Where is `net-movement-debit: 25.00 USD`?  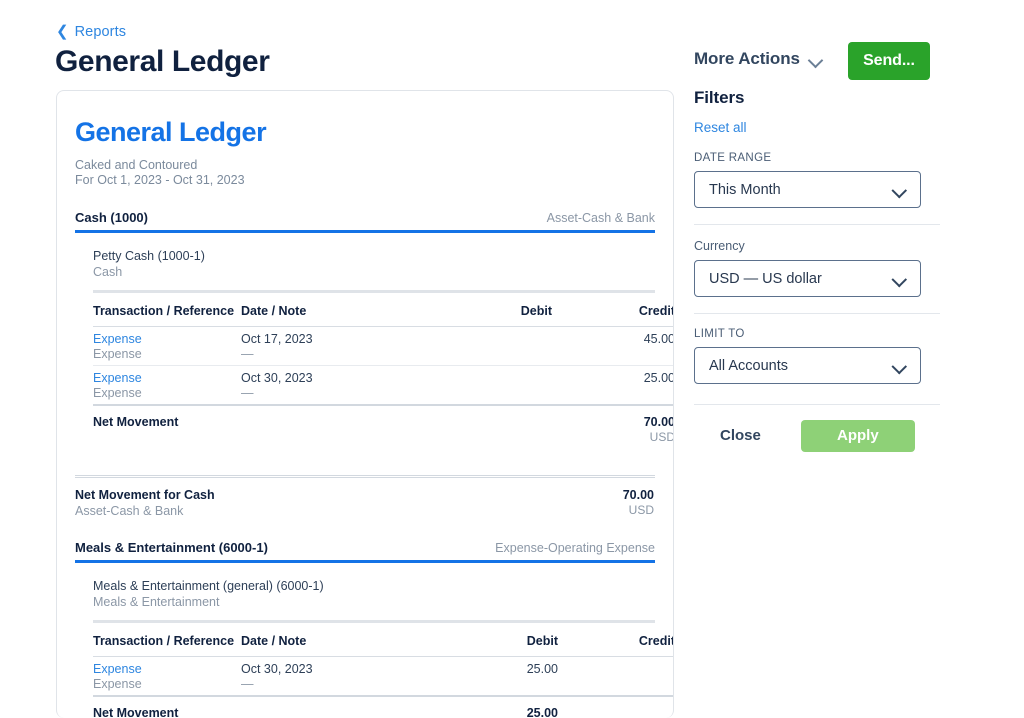 net-movement-debit: 25.00 USD is located at coordinates (510, 706).